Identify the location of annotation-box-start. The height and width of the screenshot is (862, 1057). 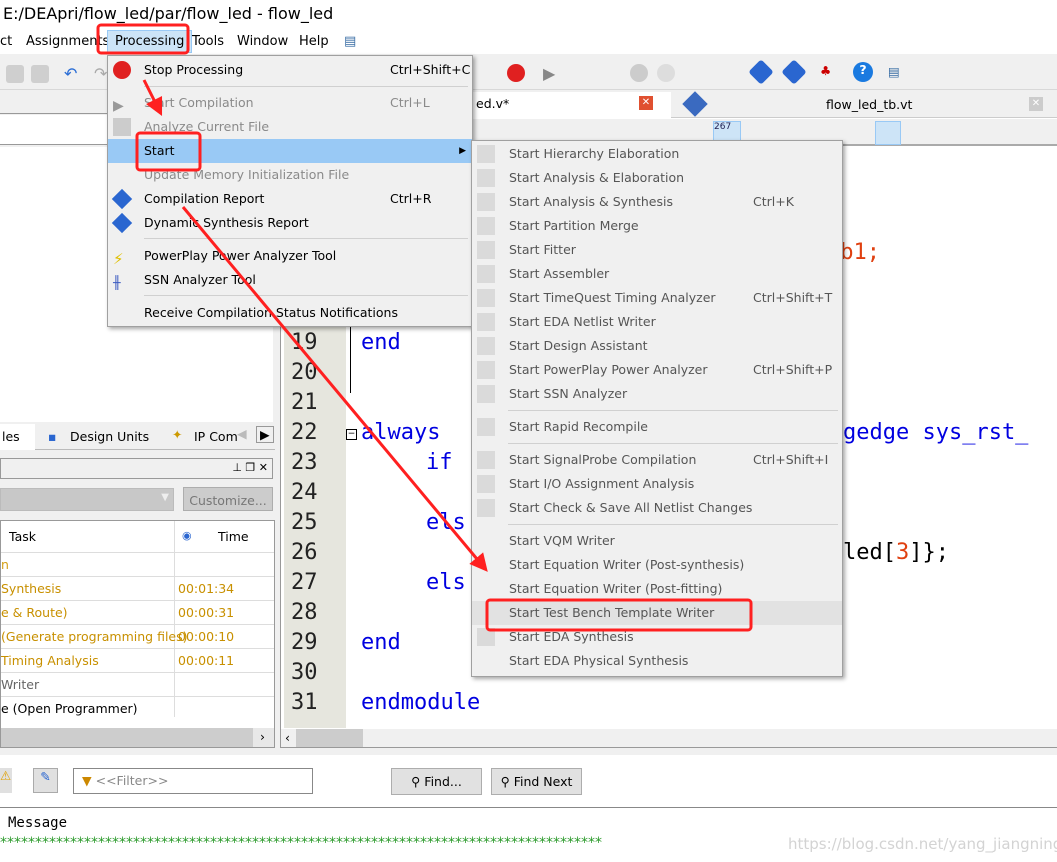
(168, 151).